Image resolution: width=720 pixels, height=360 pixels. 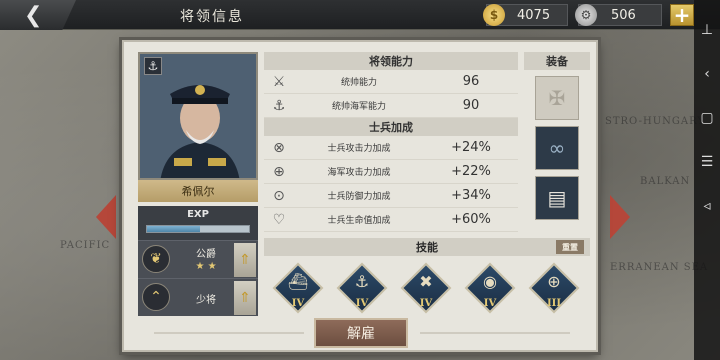 I want to click on exp-box: EXP, so click(x=198, y=223).